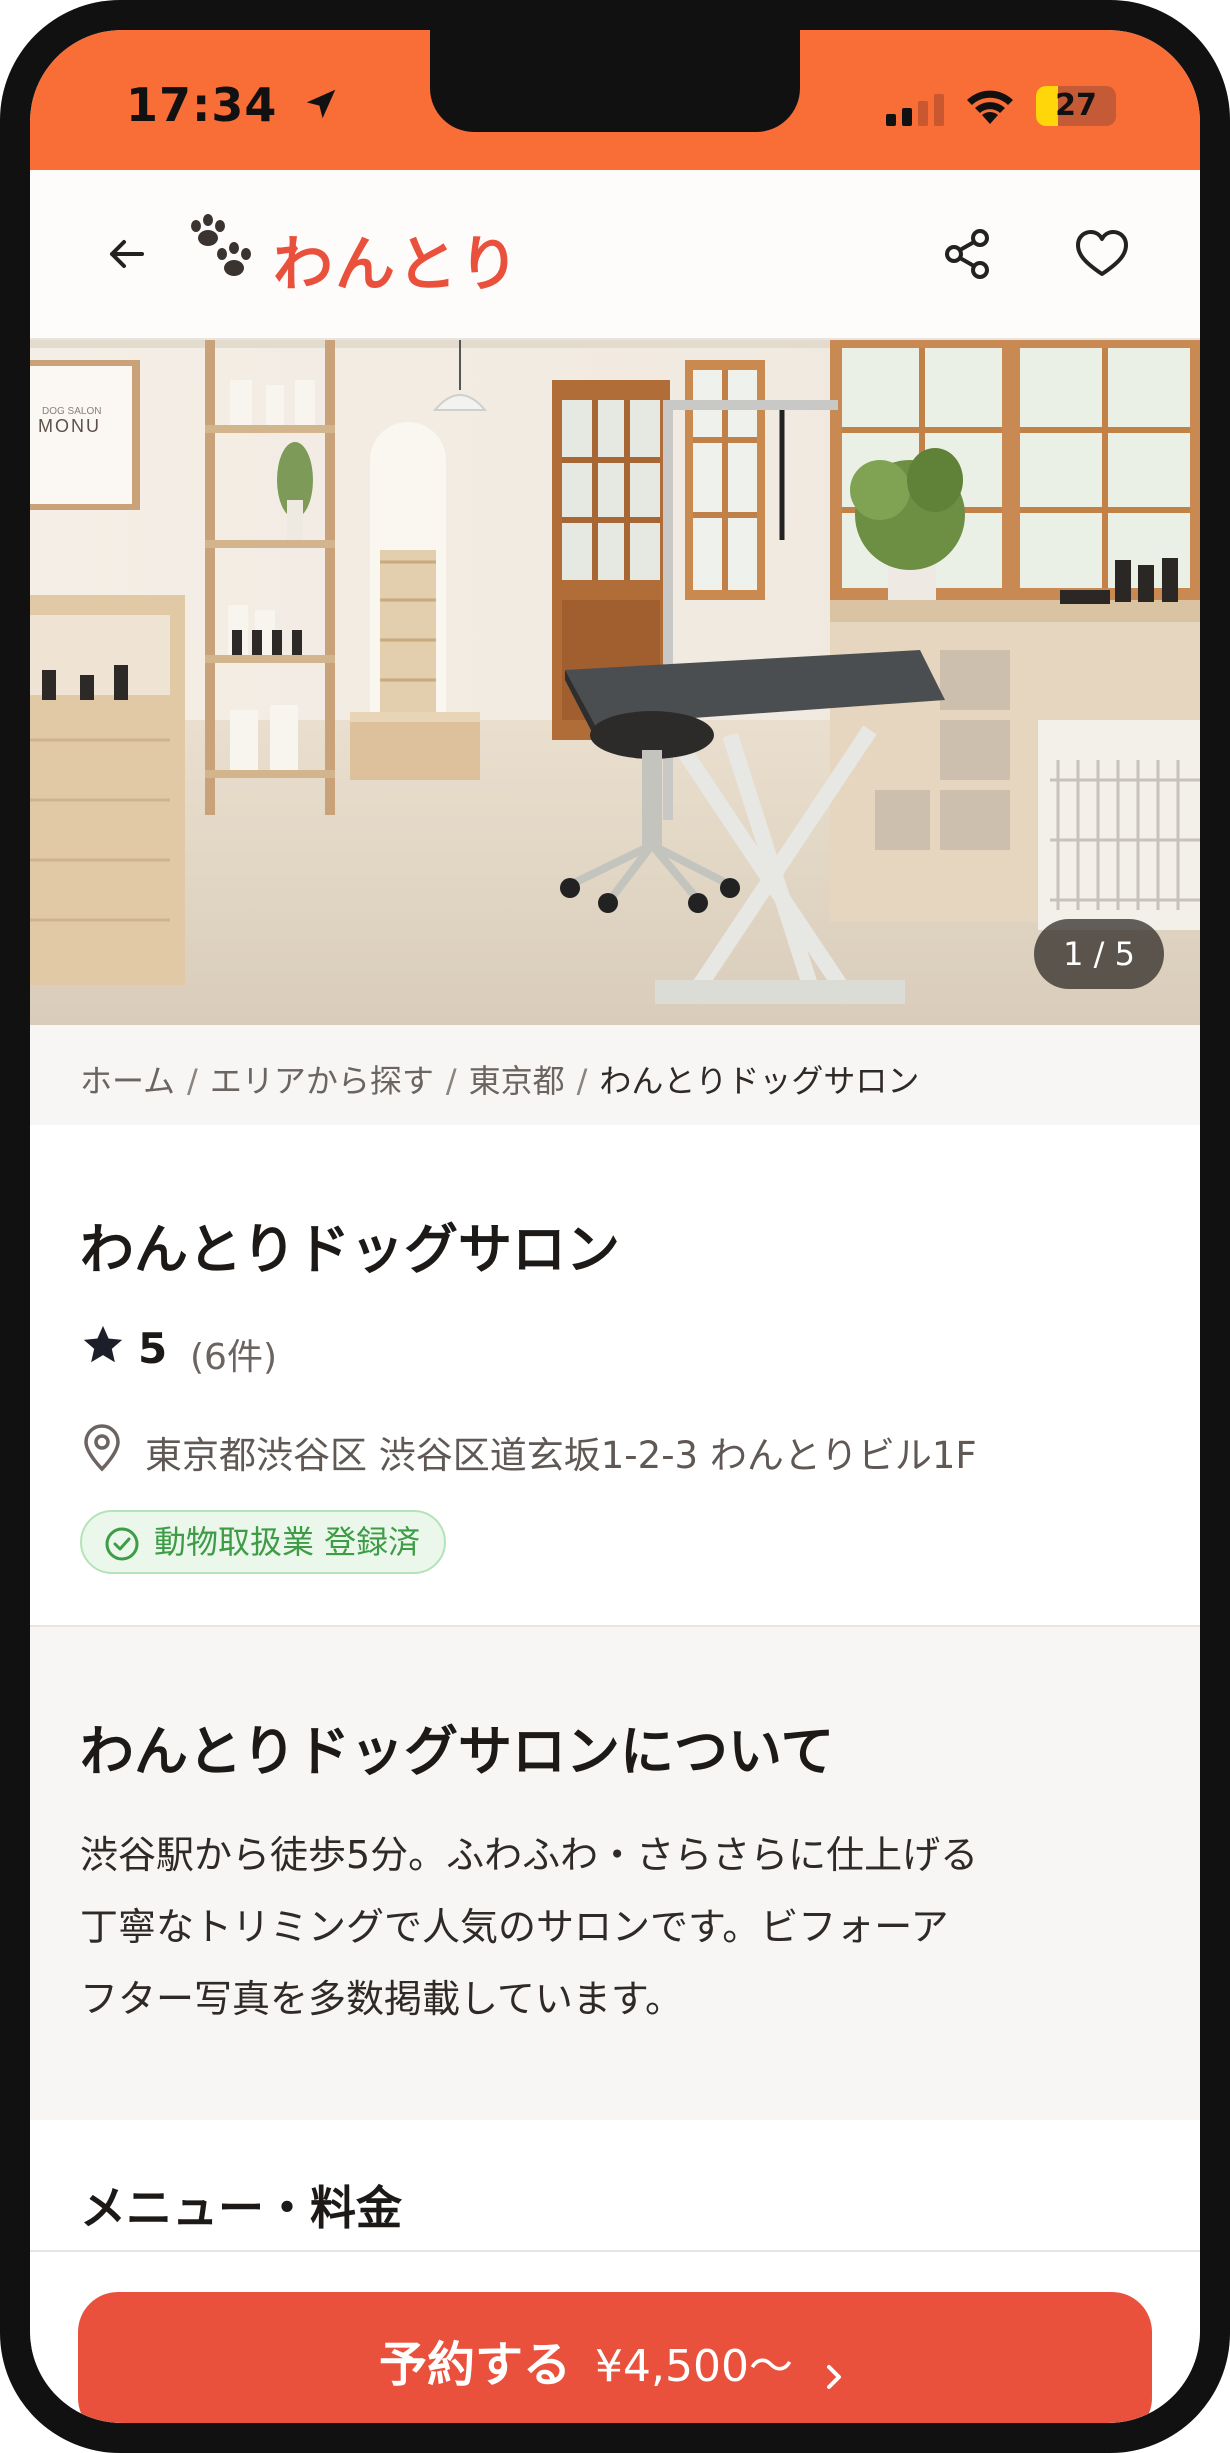 The width and height of the screenshot is (1230, 2453). Describe the element at coordinates (915, 110) in the screenshot. I see `cellular-signal-icon` at that location.